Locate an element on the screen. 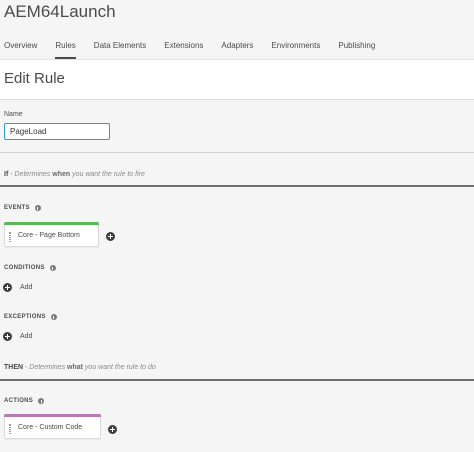 The image size is (474, 452). tab-extensions: Extensions is located at coordinates (183, 50).